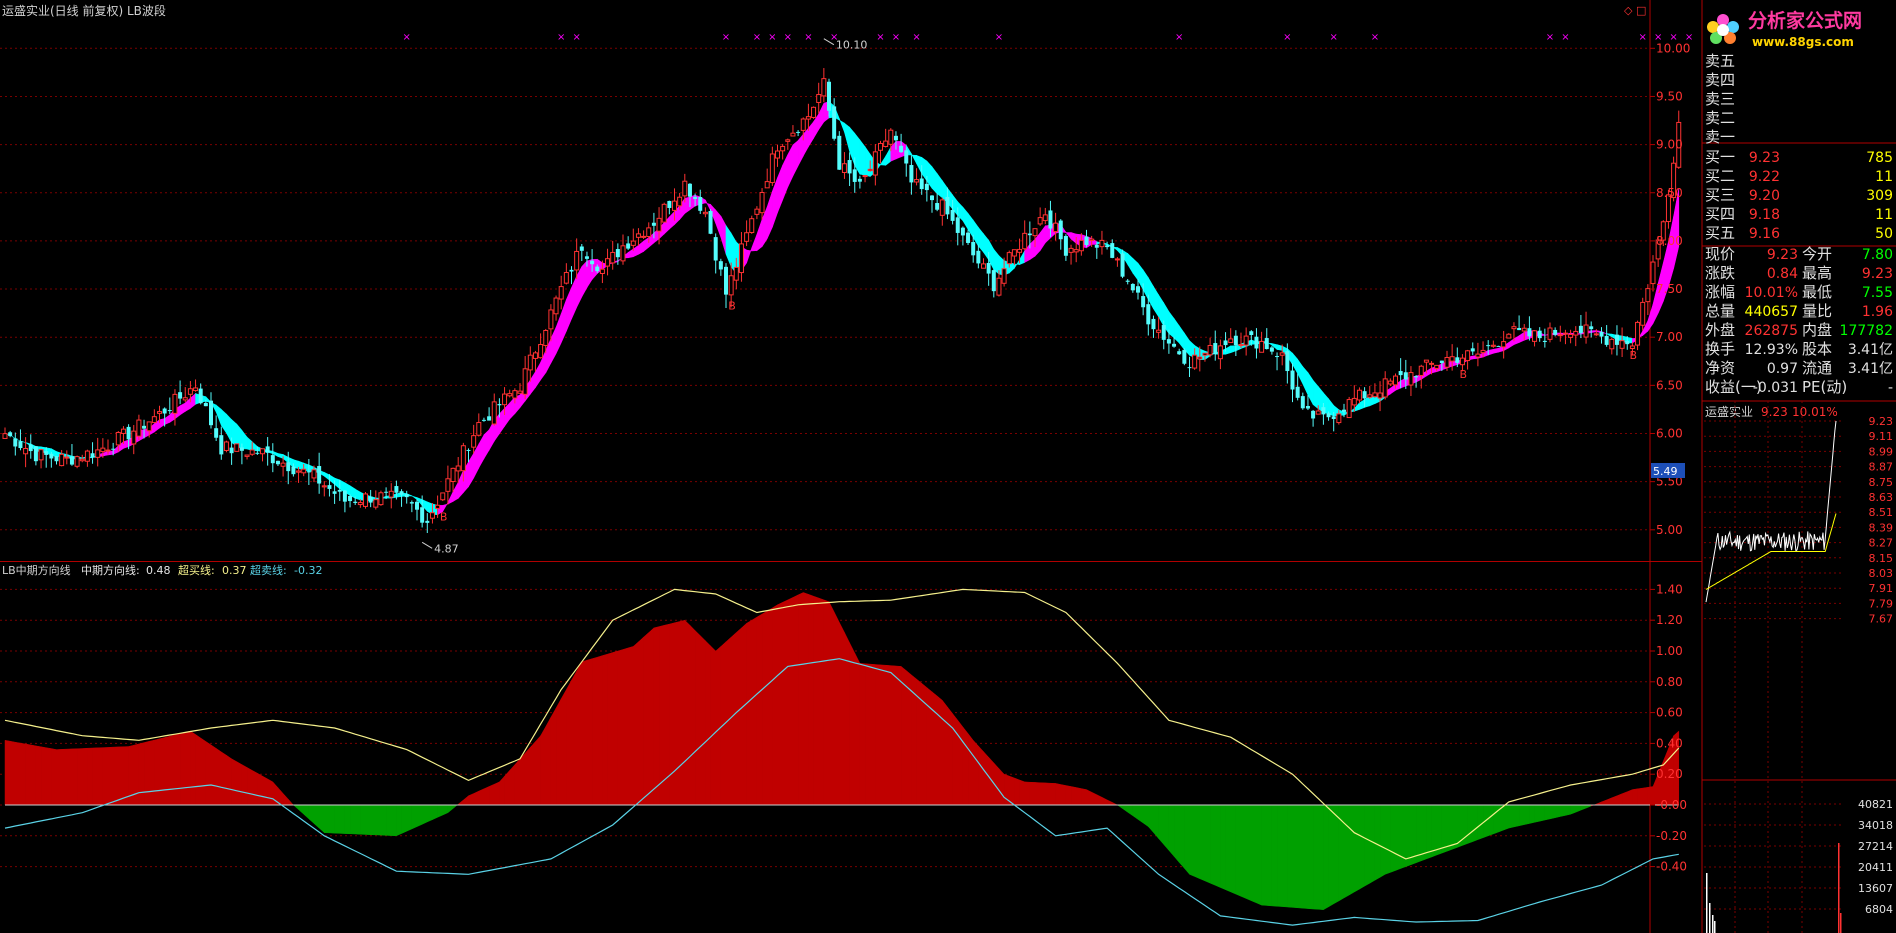  What do you see at coordinates (1881, 467) in the screenshot?
I see `mini-price-tick: 8.87` at bounding box center [1881, 467].